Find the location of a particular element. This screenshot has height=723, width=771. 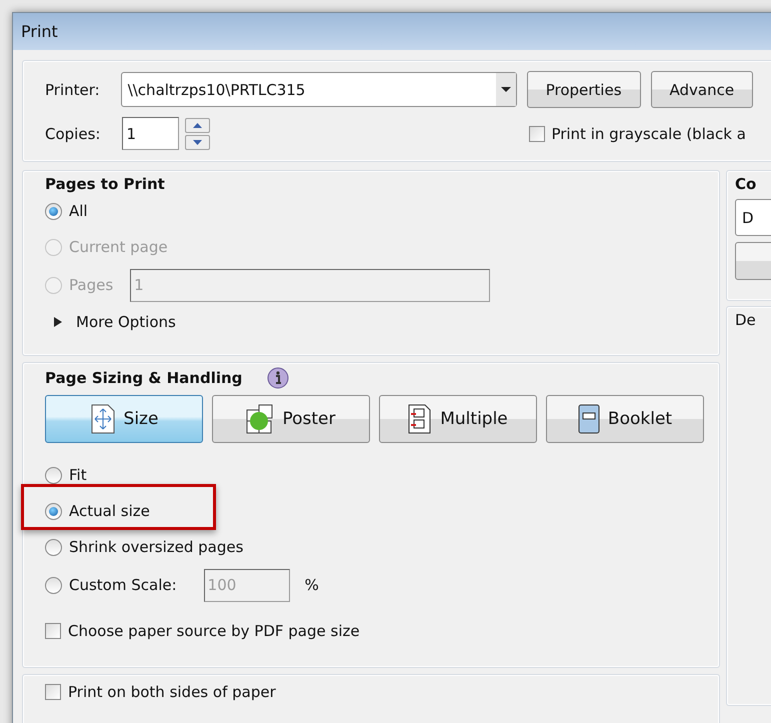

dialog-button: Advance is located at coordinates (702, 89).